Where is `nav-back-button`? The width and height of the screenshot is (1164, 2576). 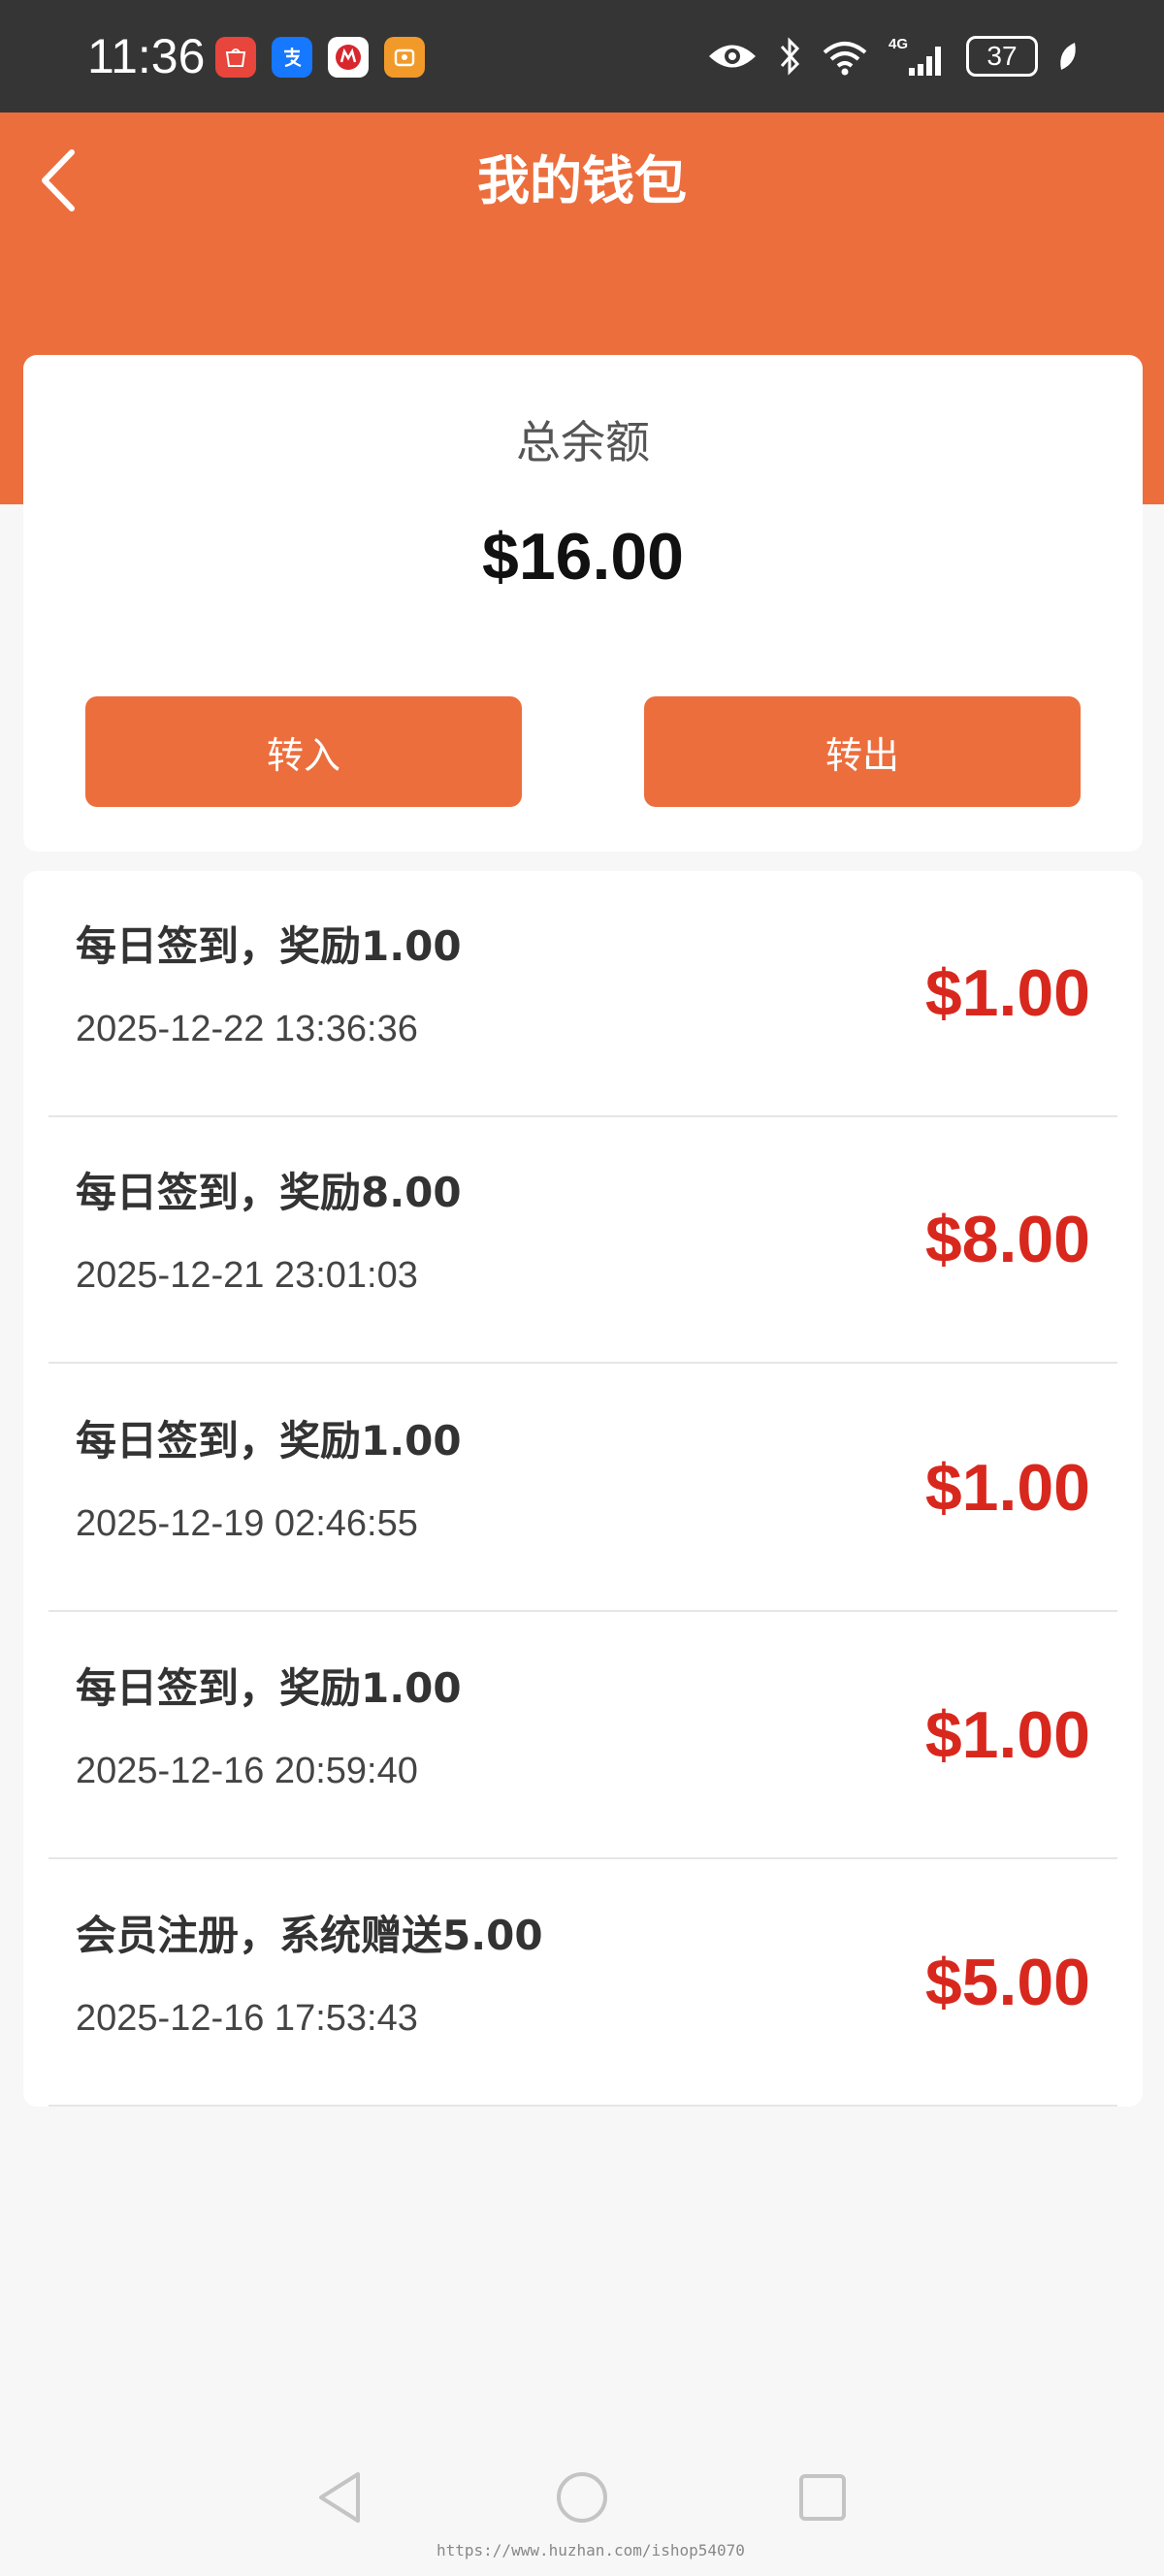 nav-back-button is located at coordinates (339, 2497).